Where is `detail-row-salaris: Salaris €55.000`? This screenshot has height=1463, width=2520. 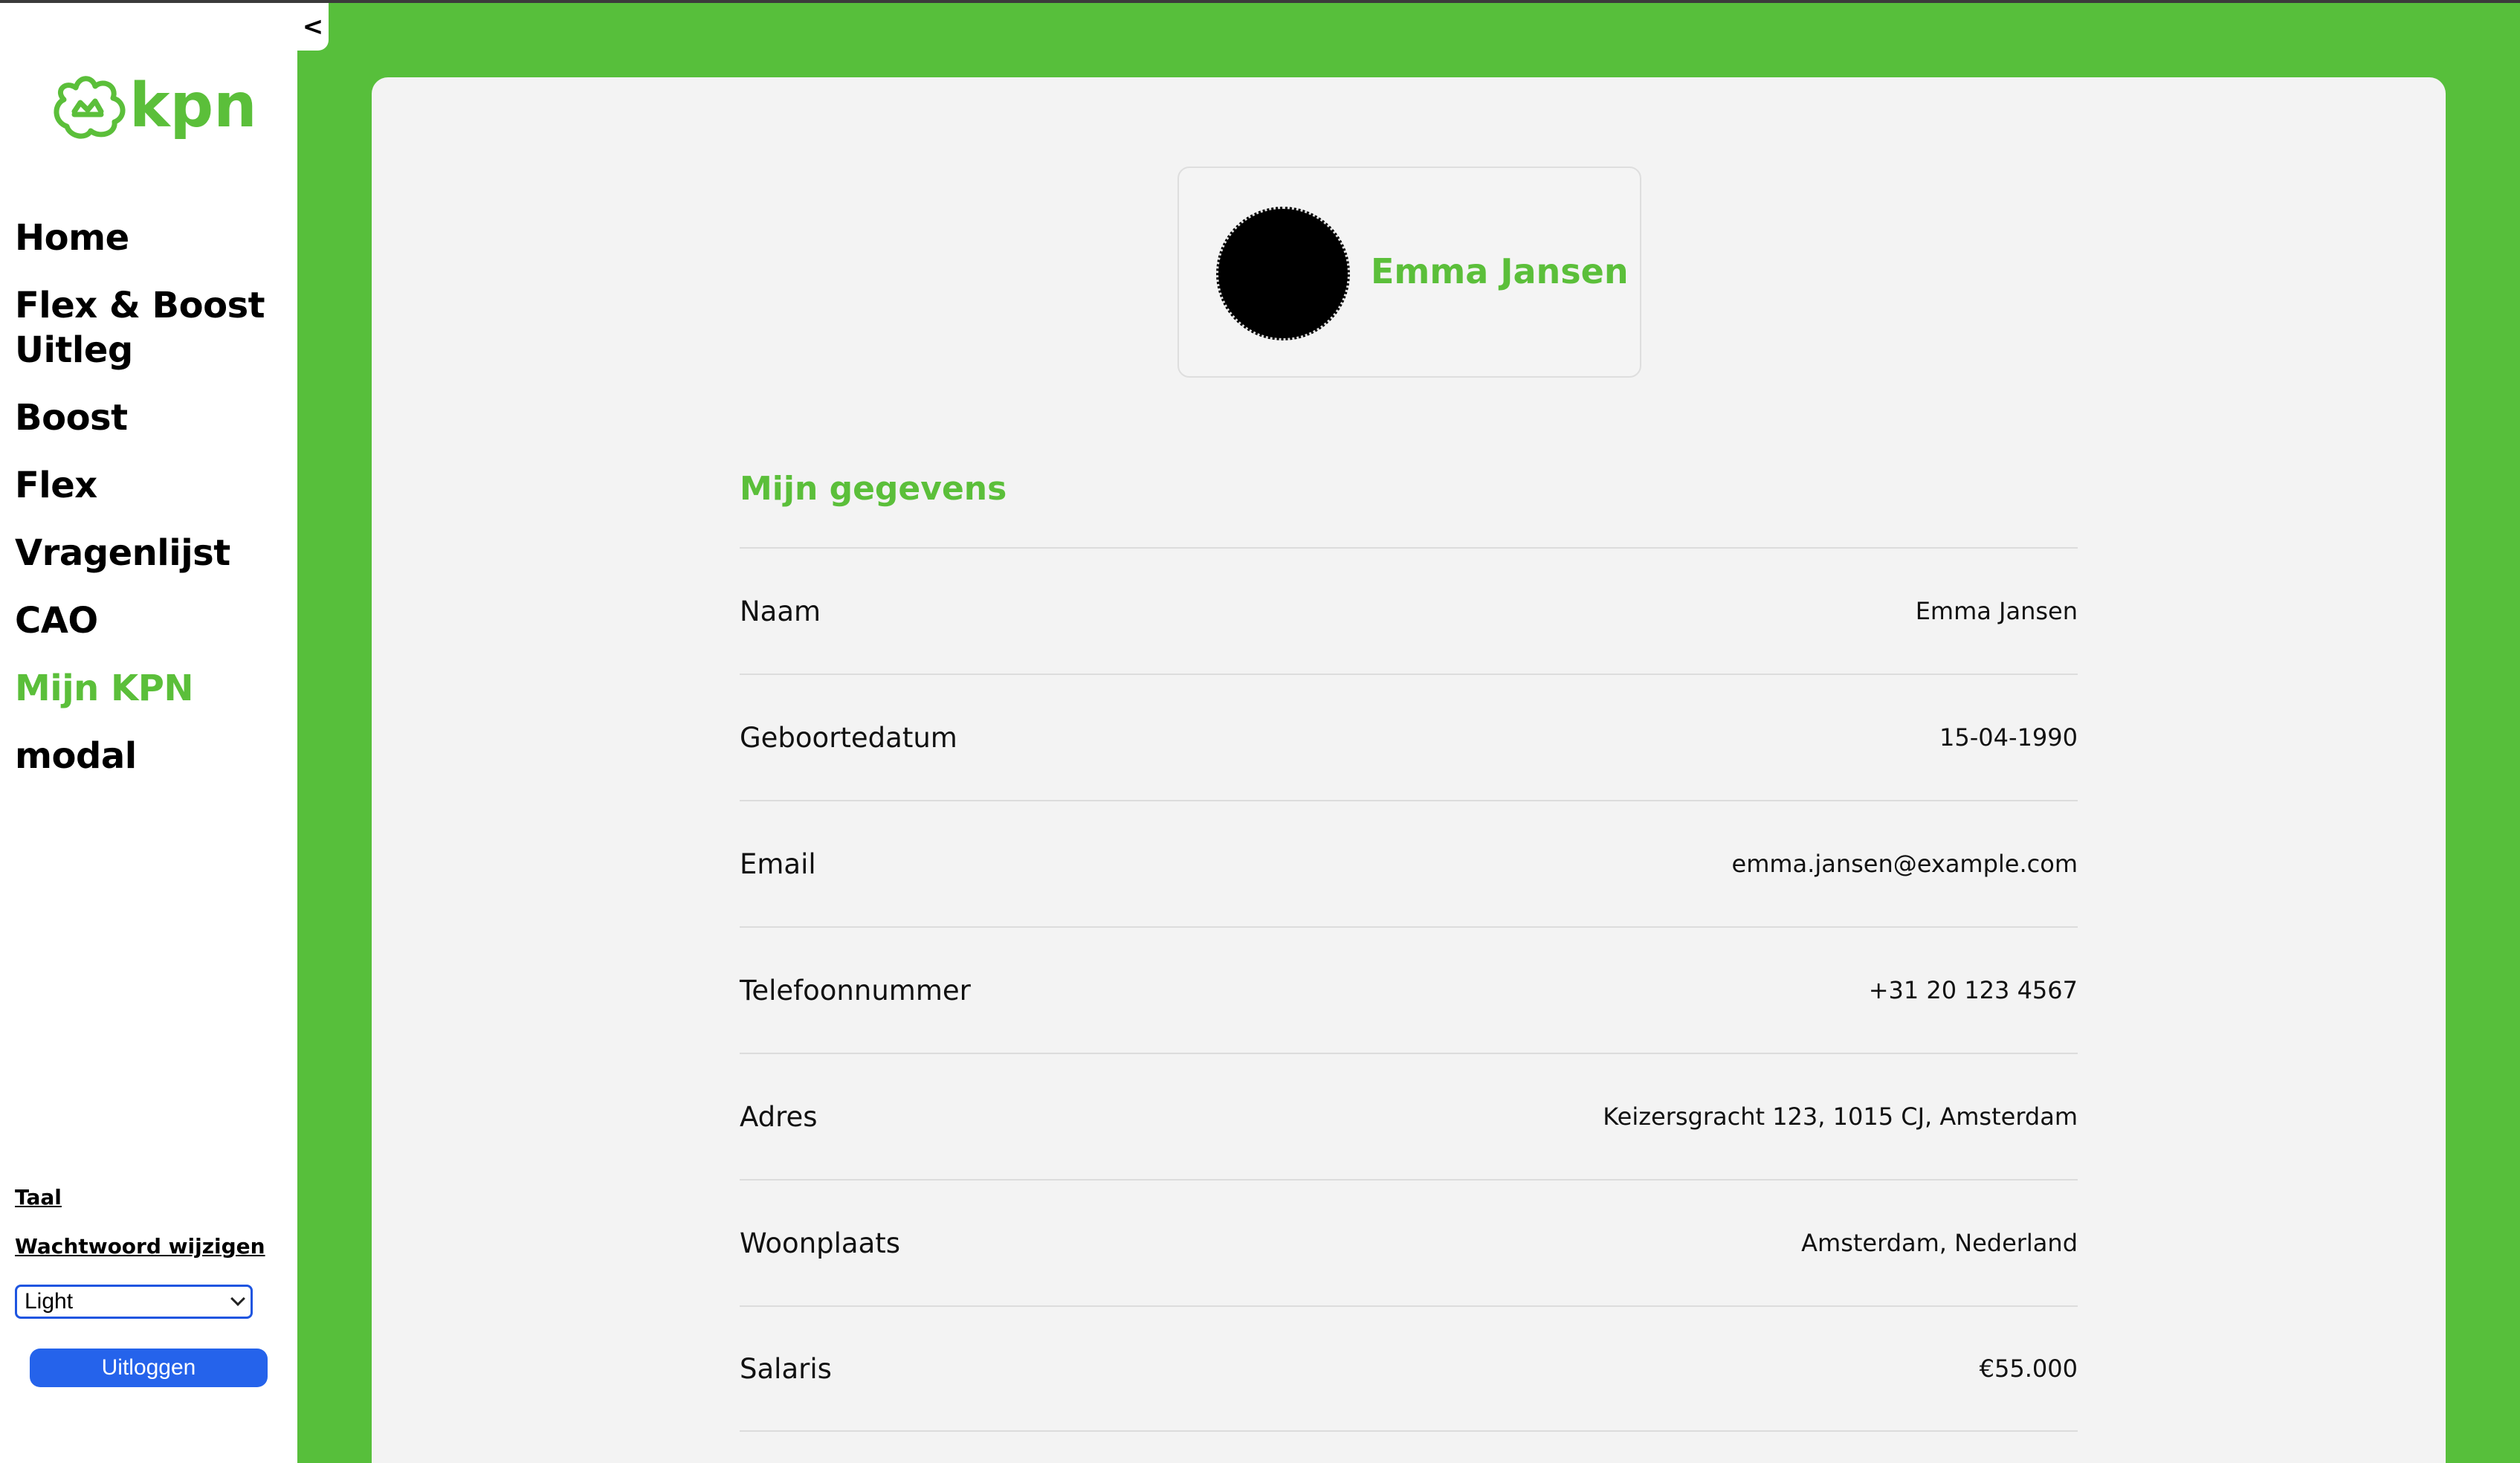 detail-row-salaris: Salaris €55.000 is located at coordinates (1409, 1368).